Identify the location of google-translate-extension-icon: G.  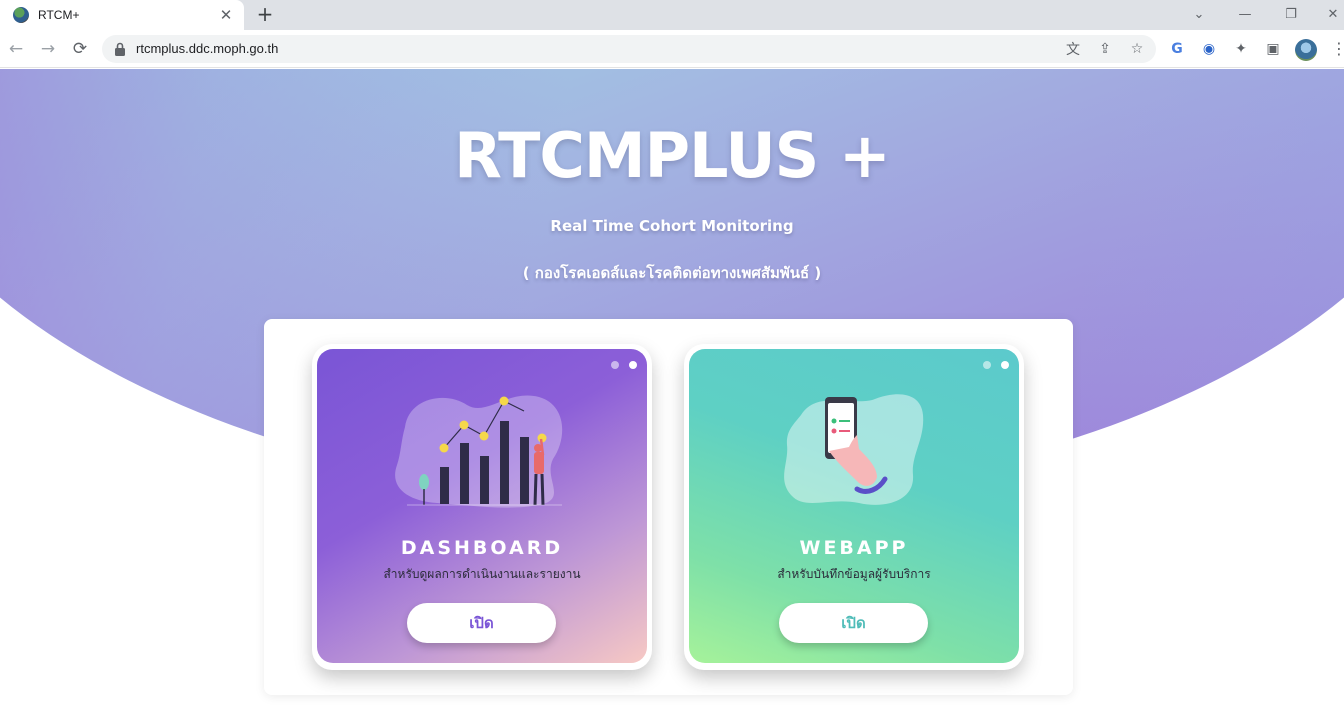
(1177, 49).